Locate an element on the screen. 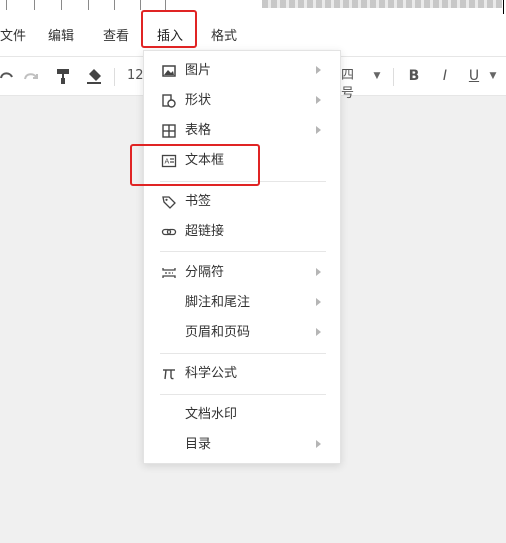  menu-item-watermark: 文档水印 is located at coordinates (242, 415).